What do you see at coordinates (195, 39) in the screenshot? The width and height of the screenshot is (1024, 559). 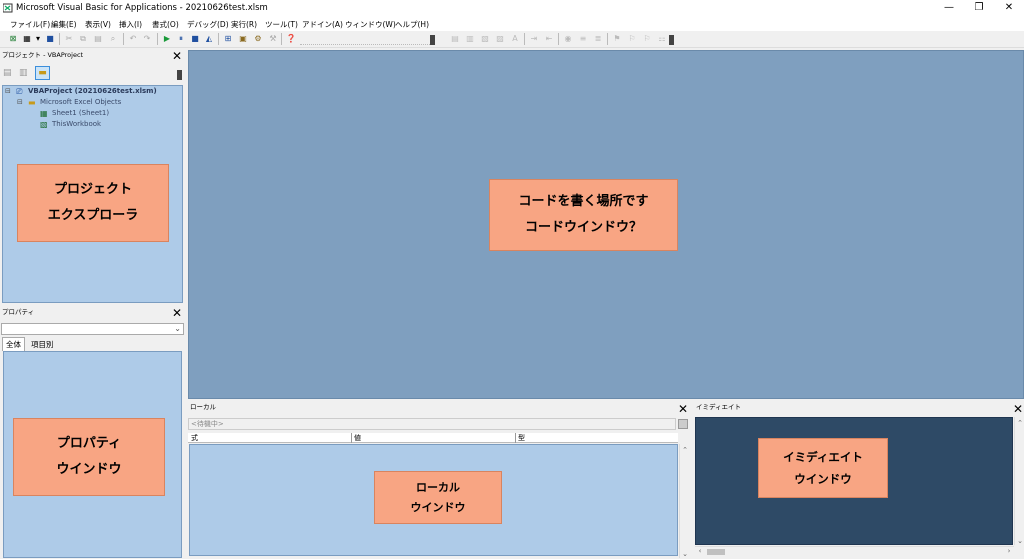 I see `reset-icon: ■` at bounding box center [195, 39].